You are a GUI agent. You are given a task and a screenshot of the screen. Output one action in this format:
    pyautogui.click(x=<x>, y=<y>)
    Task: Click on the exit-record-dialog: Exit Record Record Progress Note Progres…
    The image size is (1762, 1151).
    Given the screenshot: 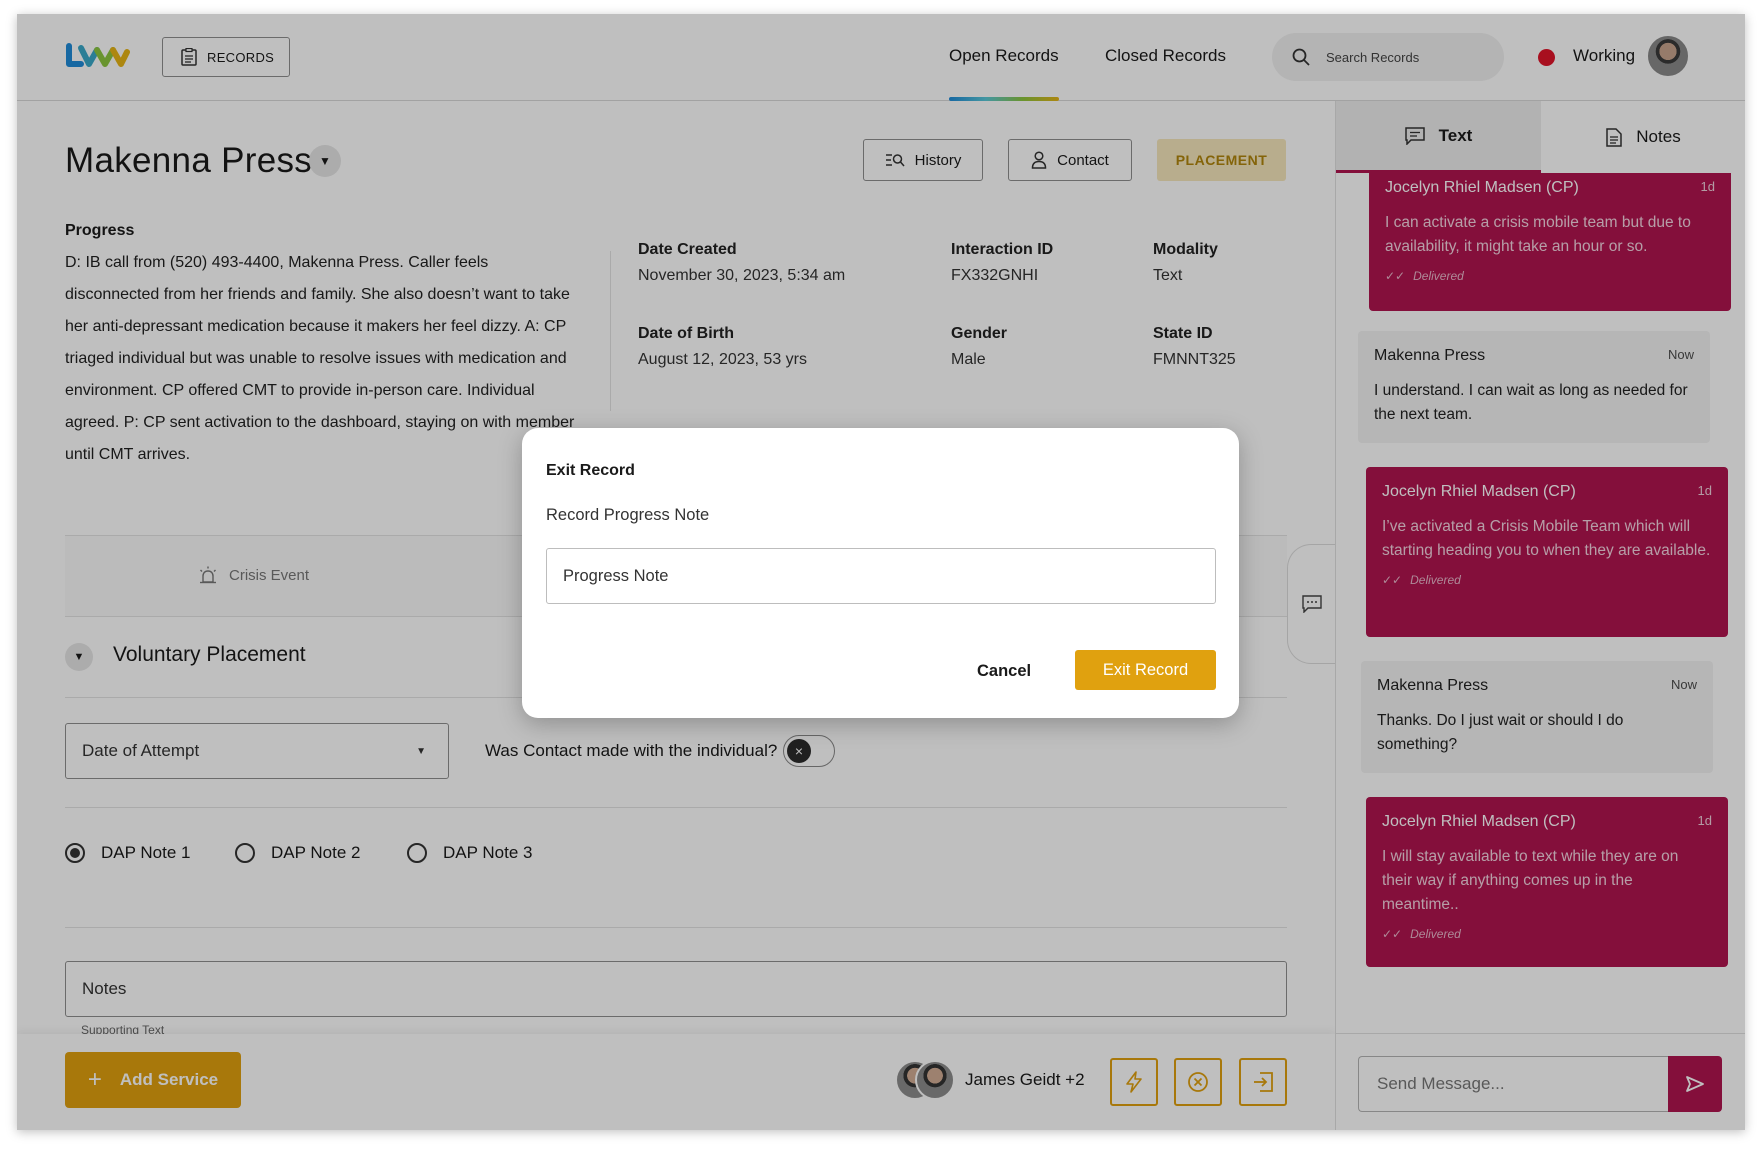 What is the action you would take?
    pyautogui.click(x=880, y=573)
    